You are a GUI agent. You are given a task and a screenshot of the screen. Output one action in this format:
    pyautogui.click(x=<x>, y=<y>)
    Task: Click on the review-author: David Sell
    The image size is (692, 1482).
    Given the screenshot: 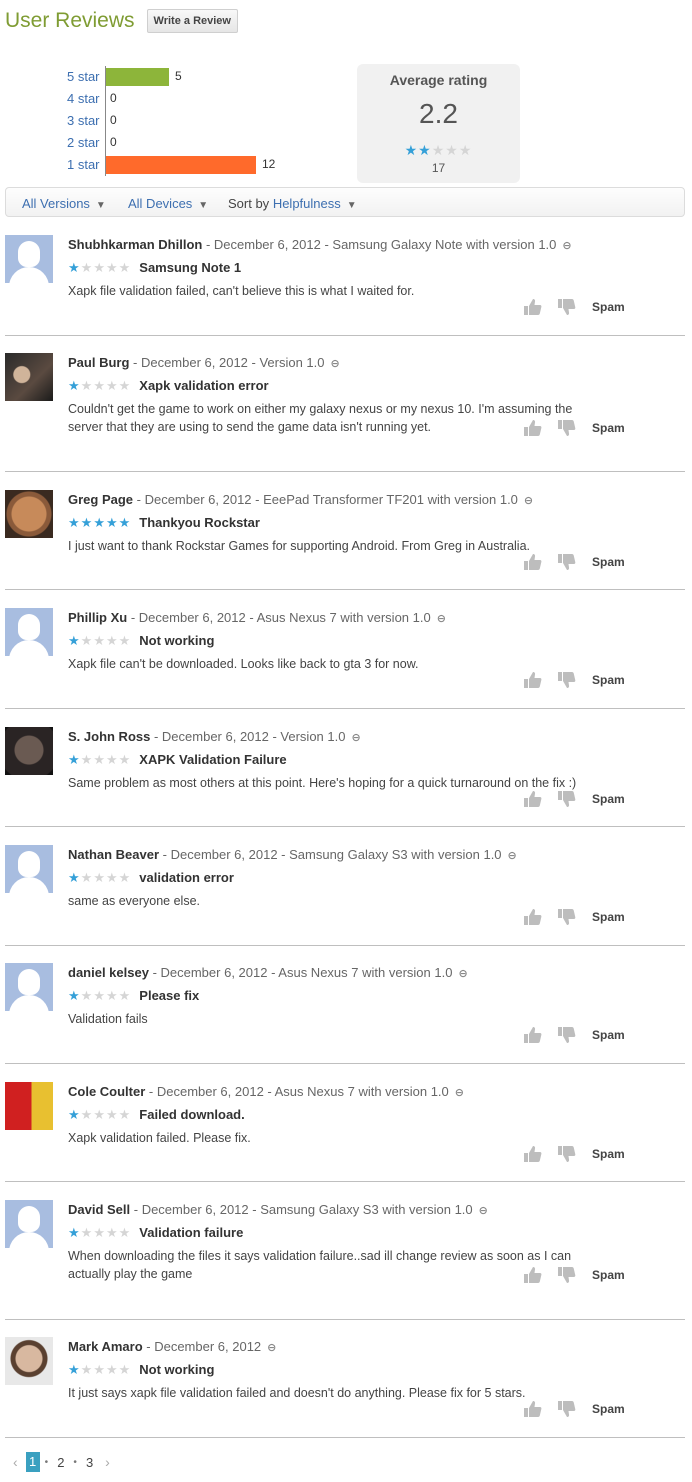 What is the action you would take?
    pyautogui.click(x=99, y=1209)
    